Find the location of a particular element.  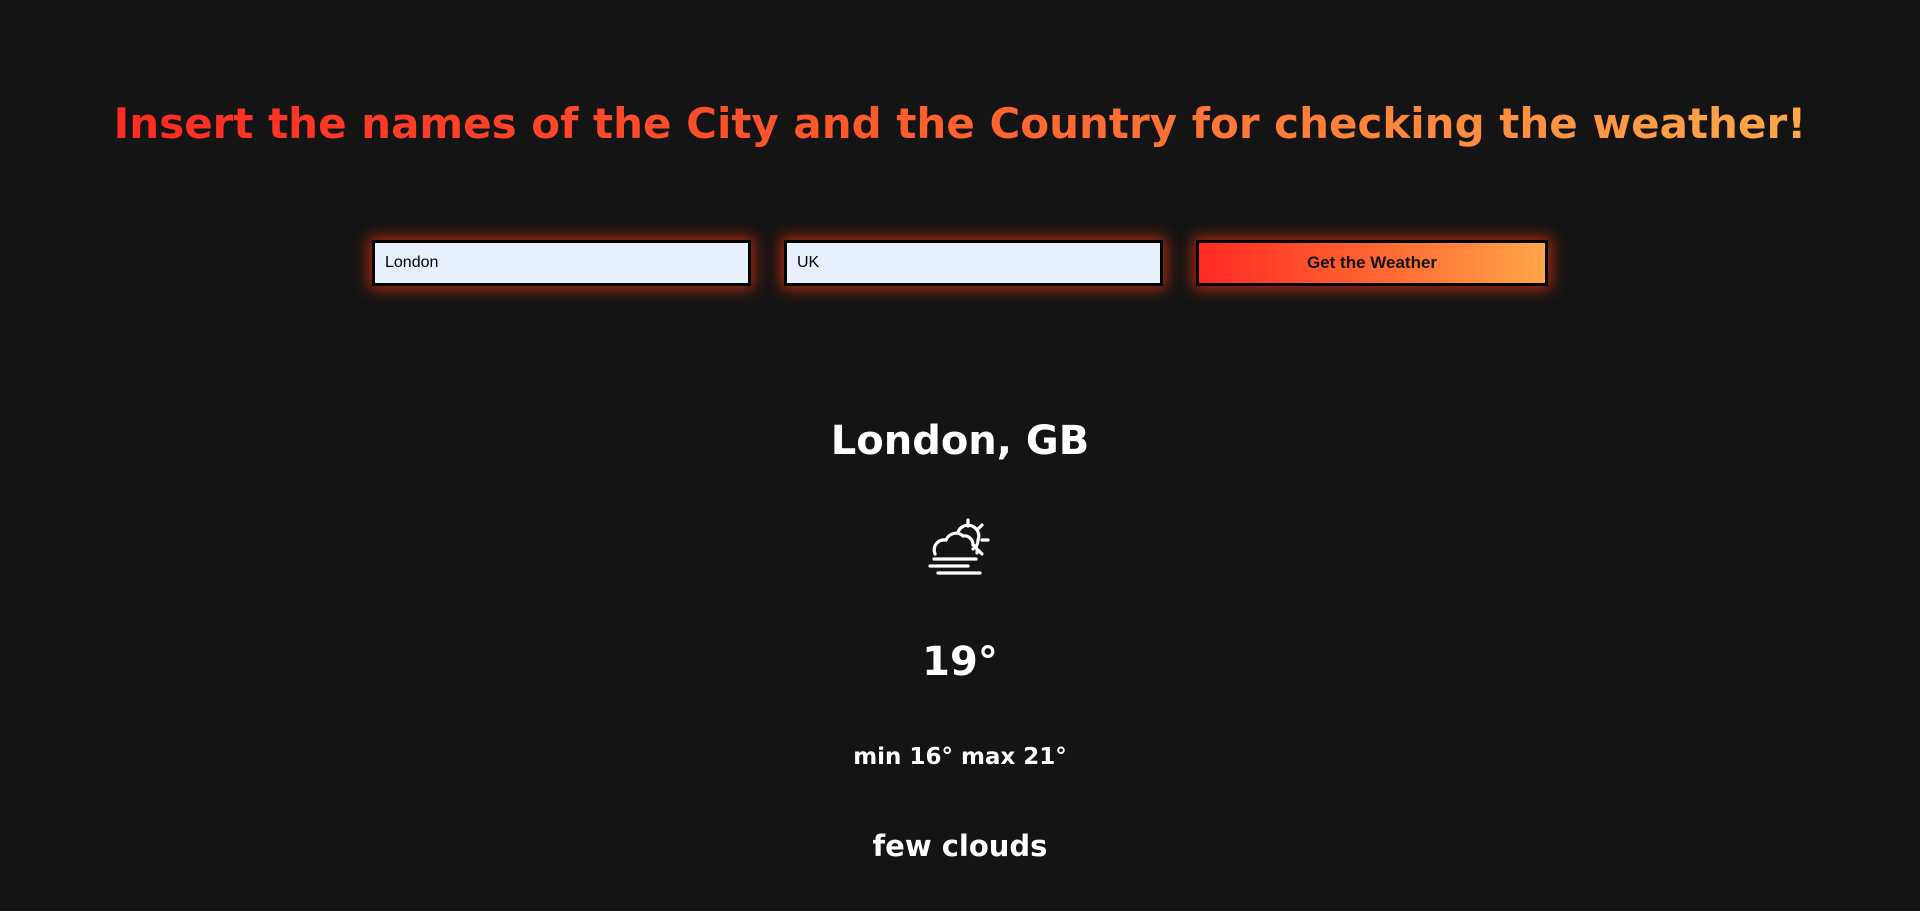

fog-partly-cloudy-sun-icon is located at coordinates (961, 549).